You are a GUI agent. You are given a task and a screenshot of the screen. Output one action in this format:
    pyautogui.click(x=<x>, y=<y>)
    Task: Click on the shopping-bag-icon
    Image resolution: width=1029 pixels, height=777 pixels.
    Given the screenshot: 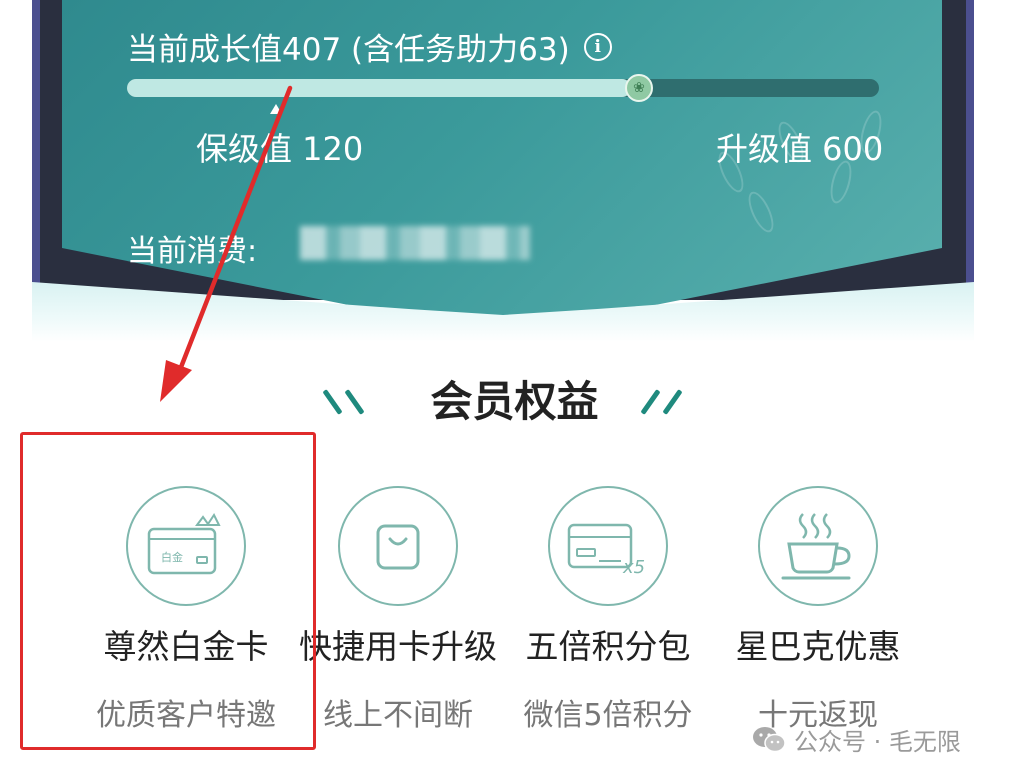 What is the action you would take?
    pyautogui.click(x=398, y=546)
    